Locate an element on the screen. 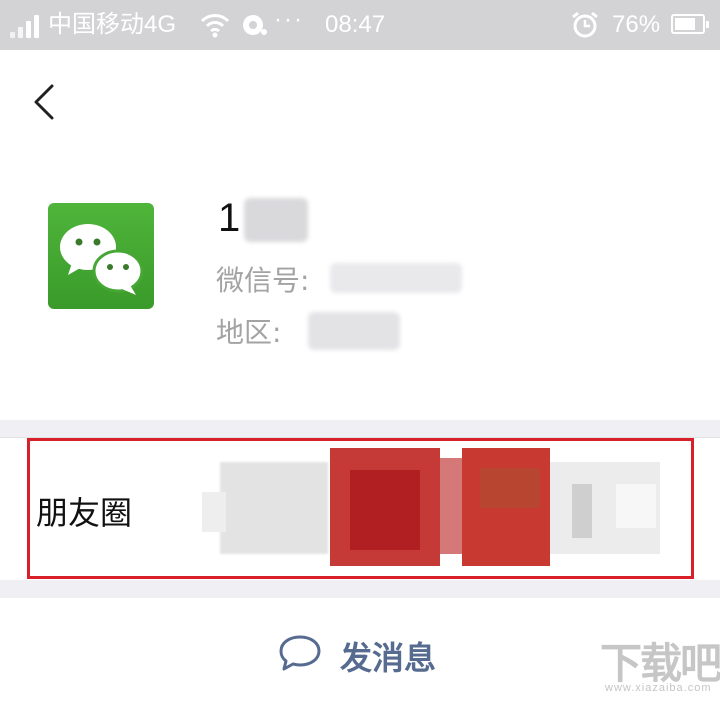  wifi-icon is located at coordinates (215, 26).